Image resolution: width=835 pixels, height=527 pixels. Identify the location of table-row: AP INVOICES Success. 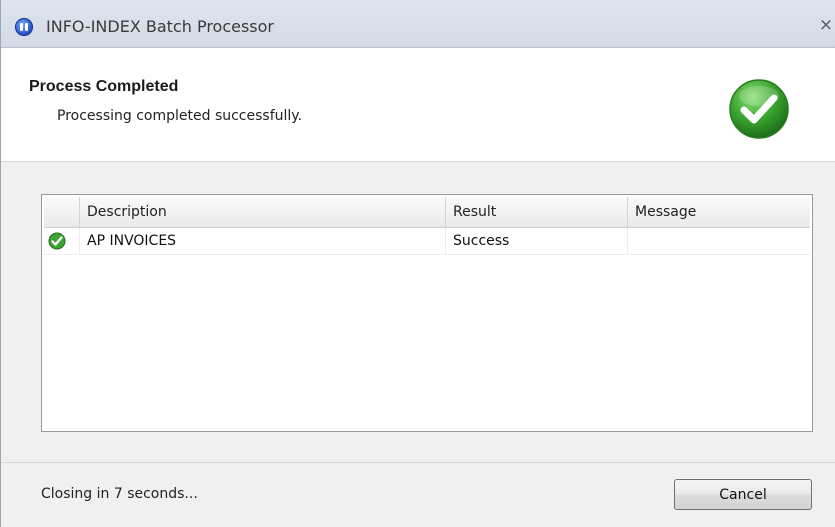
(427, 241).